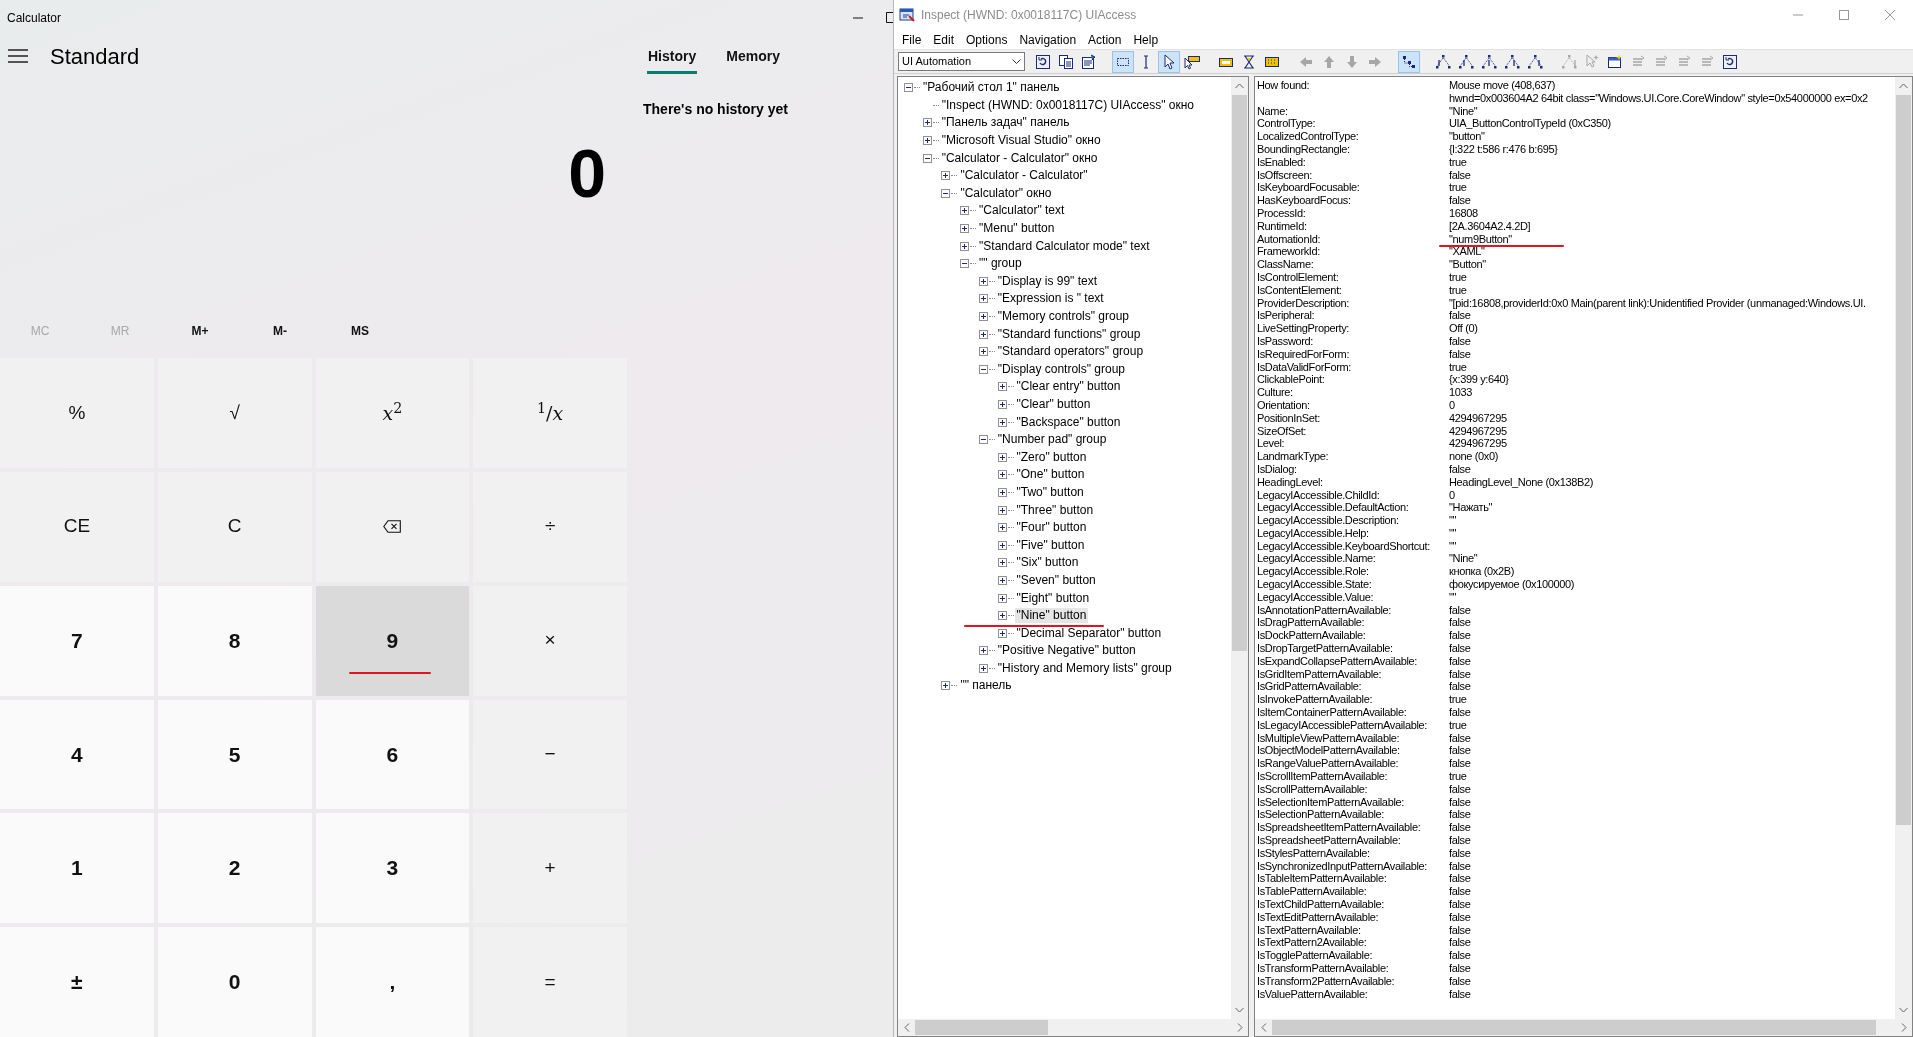  Describe the element at coordinates (1064, 246) in the screenshot. I see `tree-item: "Standard Calculator mode" text` at that location.